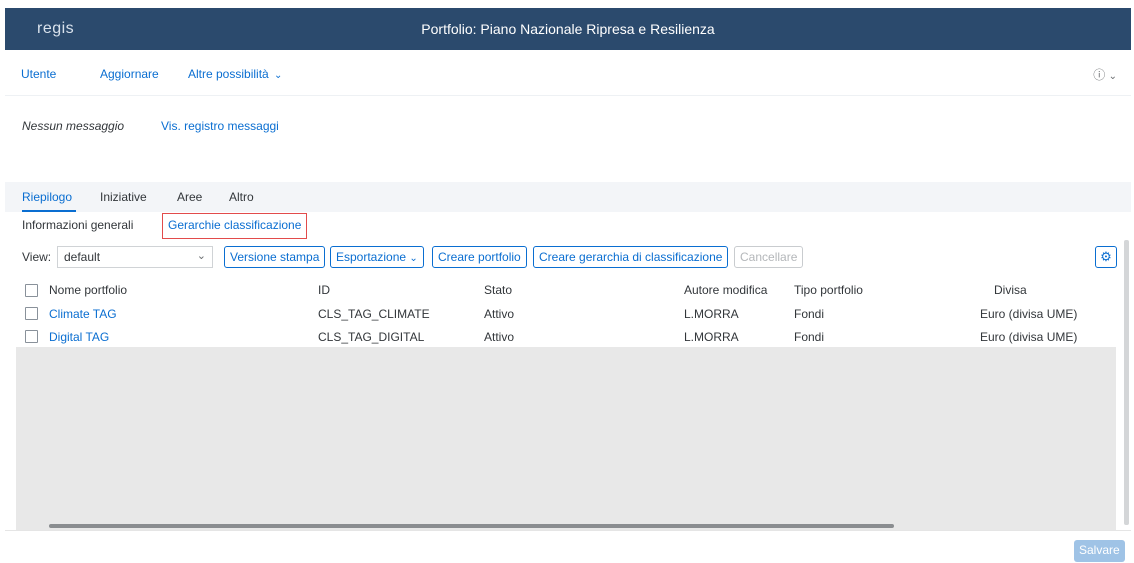  Describe the element at coordinates (73, 126) in the screenshot. I see `no-messages-text: Nessun messaggio` at that location.